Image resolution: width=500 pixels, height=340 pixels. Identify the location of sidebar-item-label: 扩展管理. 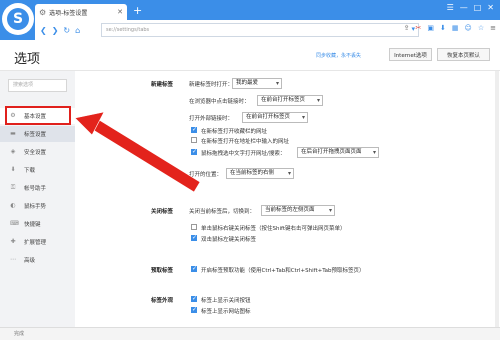
(35, 243).